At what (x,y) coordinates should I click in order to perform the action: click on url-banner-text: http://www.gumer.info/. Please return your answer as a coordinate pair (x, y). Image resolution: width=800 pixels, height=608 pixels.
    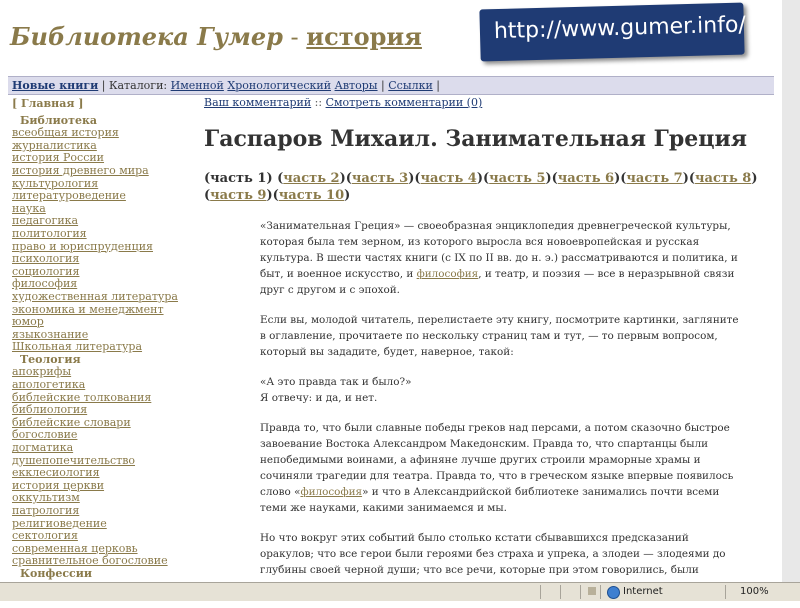
    Looking at the image, I should click on (620, 28).